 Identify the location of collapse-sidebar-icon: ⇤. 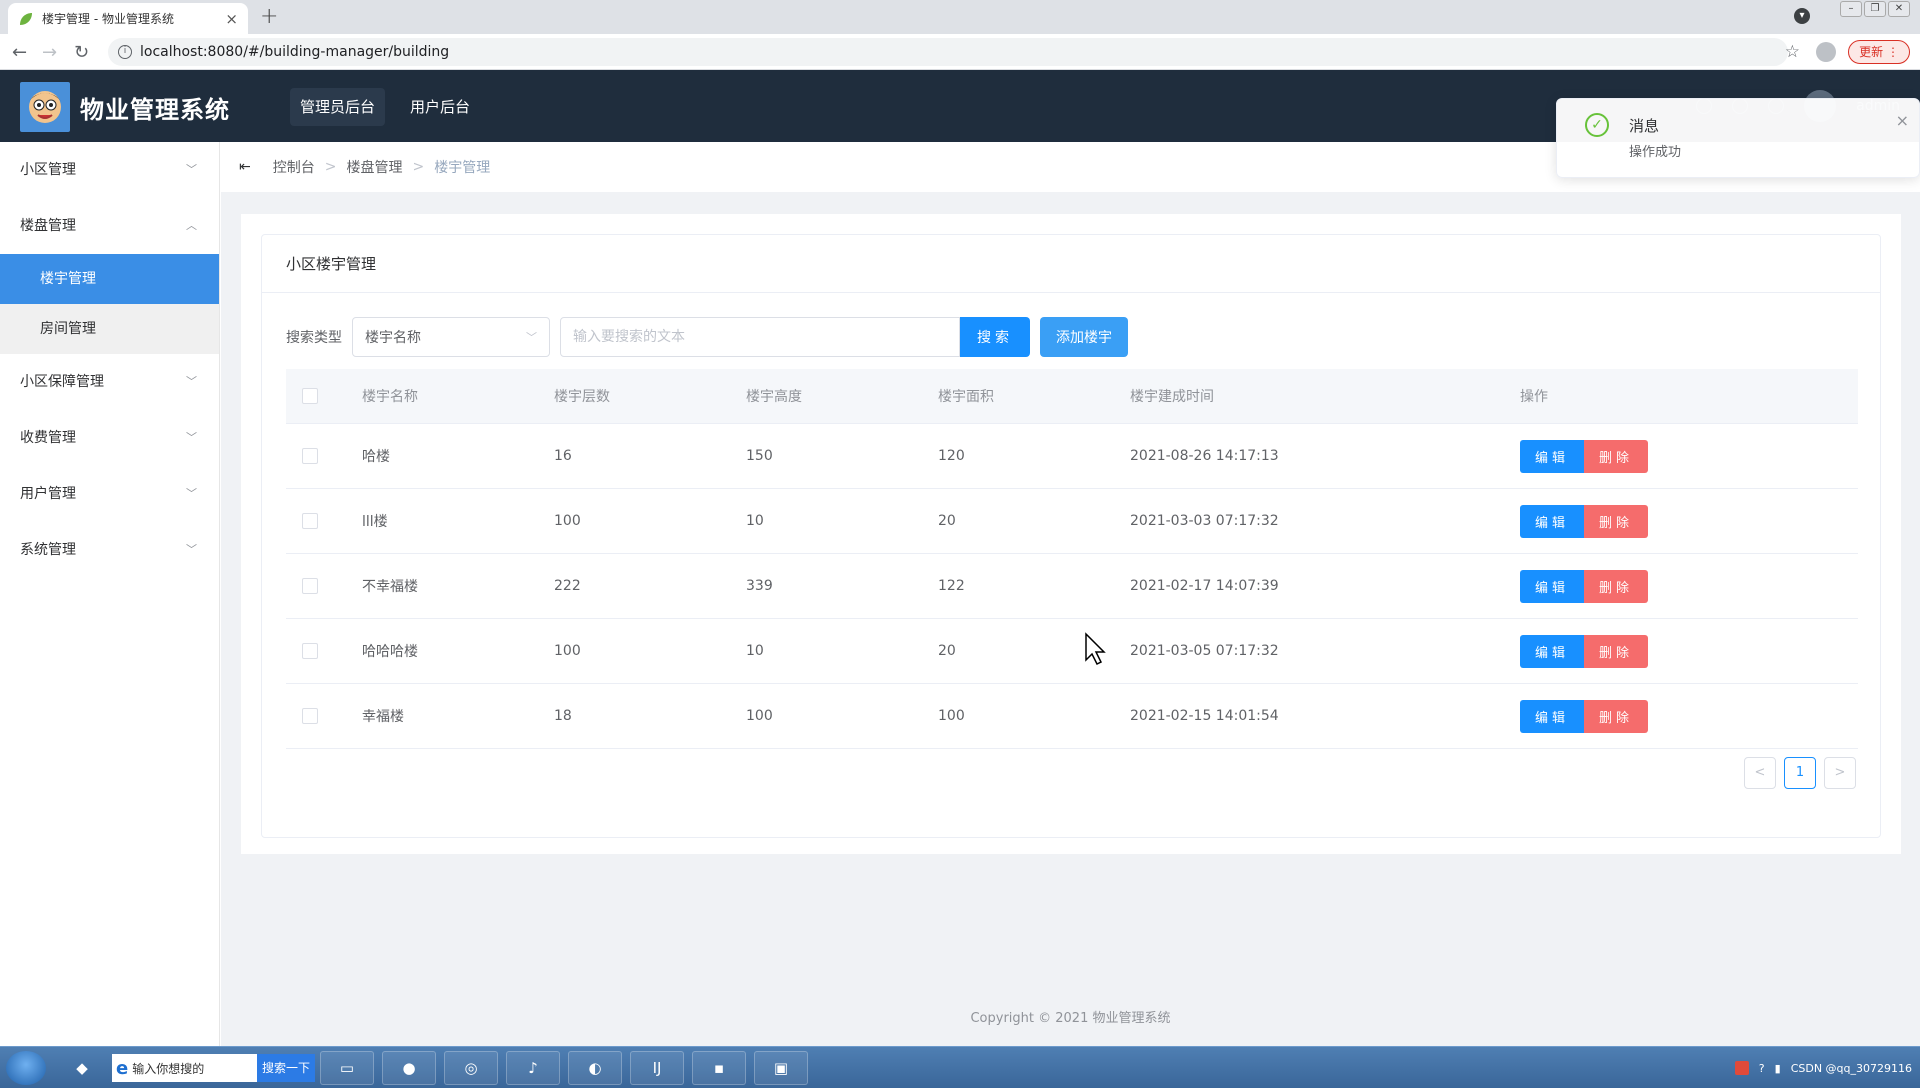
(245, 167).